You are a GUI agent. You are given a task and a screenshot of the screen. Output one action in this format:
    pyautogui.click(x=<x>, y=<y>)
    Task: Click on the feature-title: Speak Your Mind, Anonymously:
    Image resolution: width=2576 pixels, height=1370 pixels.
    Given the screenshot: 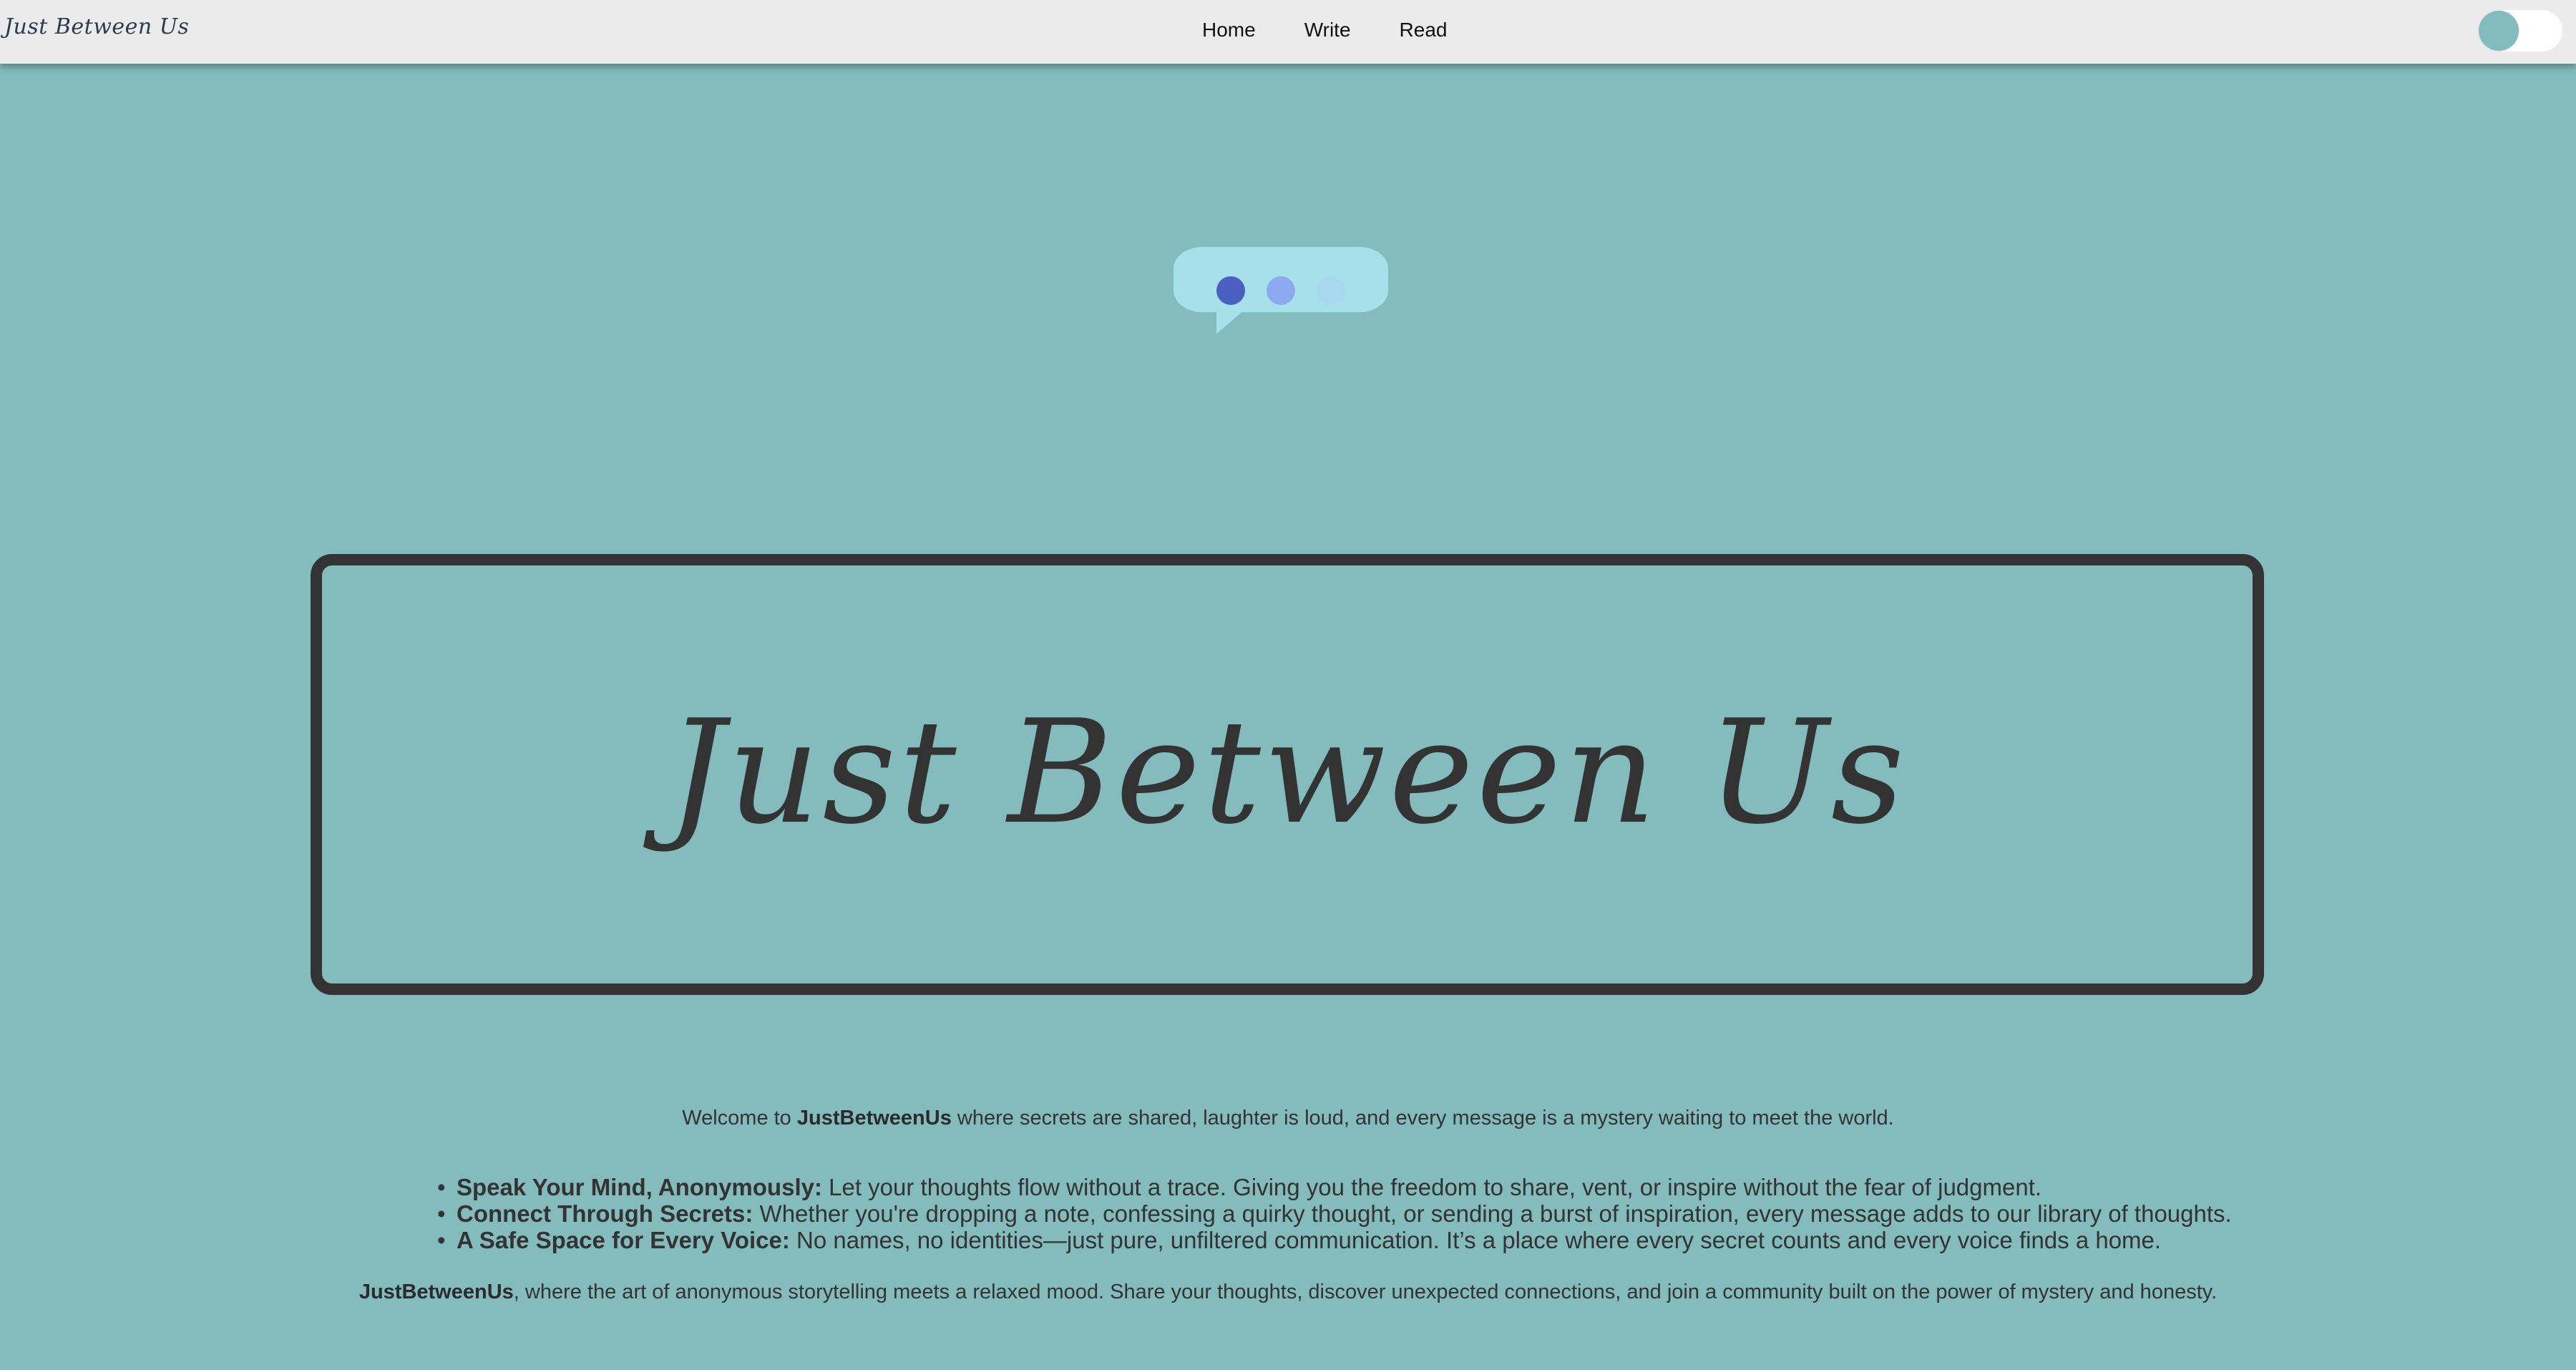 What is the action you would take?
    pyautogui.click(x=639, y=1187)
    